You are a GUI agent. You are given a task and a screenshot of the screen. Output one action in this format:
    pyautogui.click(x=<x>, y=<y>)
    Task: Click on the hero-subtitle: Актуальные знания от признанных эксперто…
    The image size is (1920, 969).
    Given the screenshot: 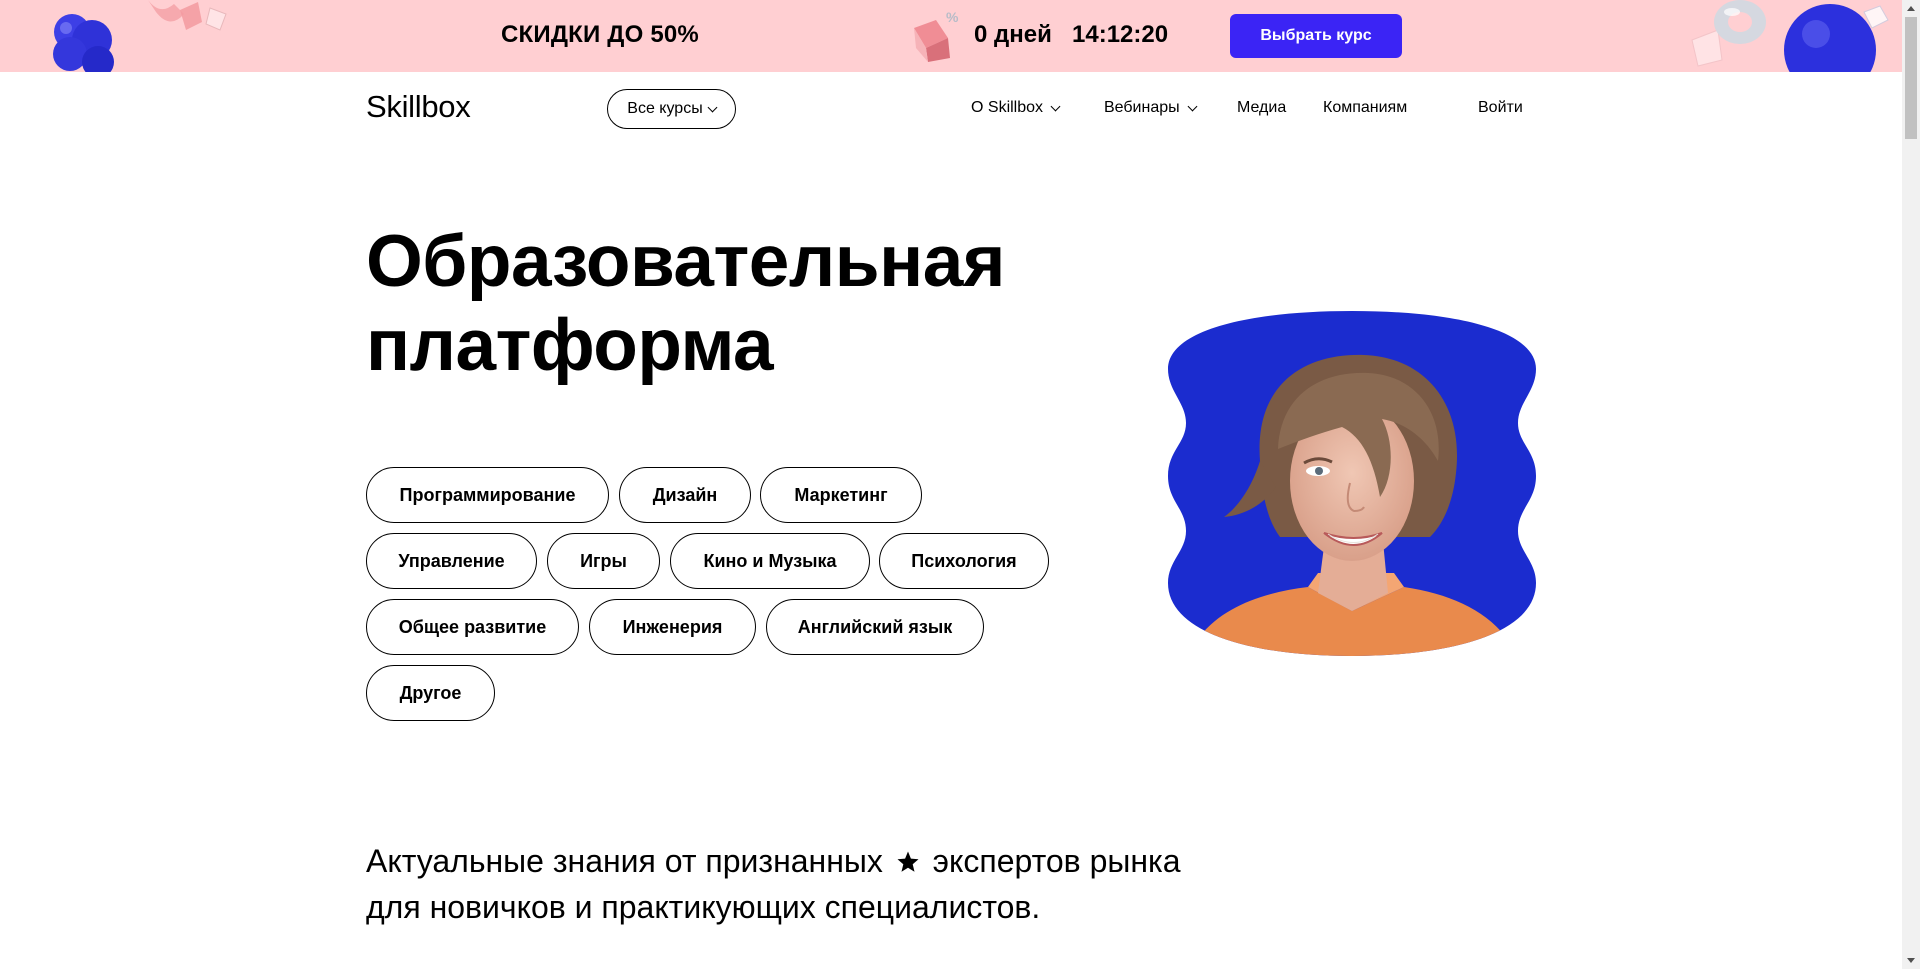 What is the action you would take?
    pyautogui.click(x=773, y=884)
    